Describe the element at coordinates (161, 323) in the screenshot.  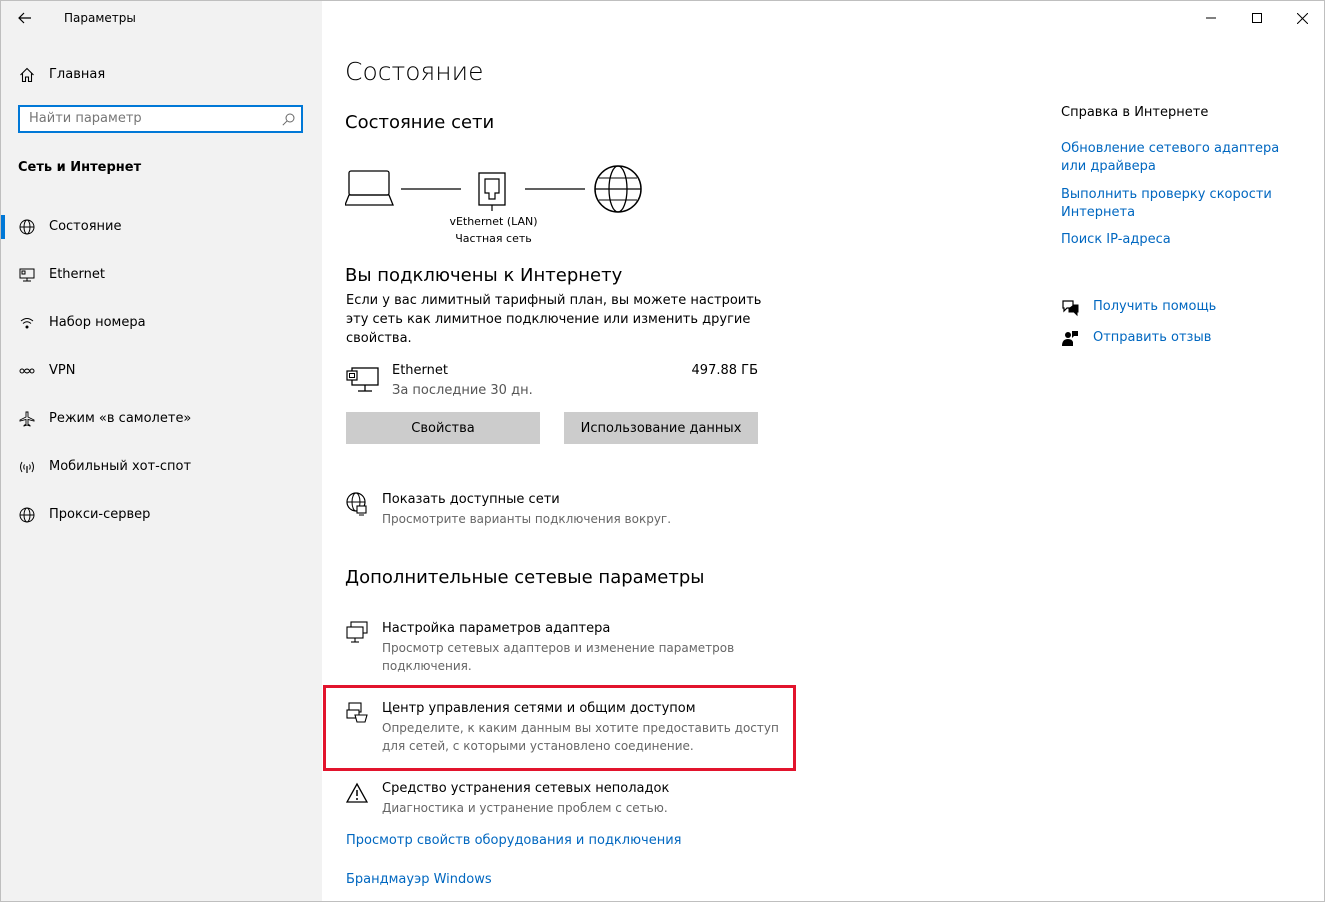
I see `sidebar-item-dialup: Набор номера` at that location.